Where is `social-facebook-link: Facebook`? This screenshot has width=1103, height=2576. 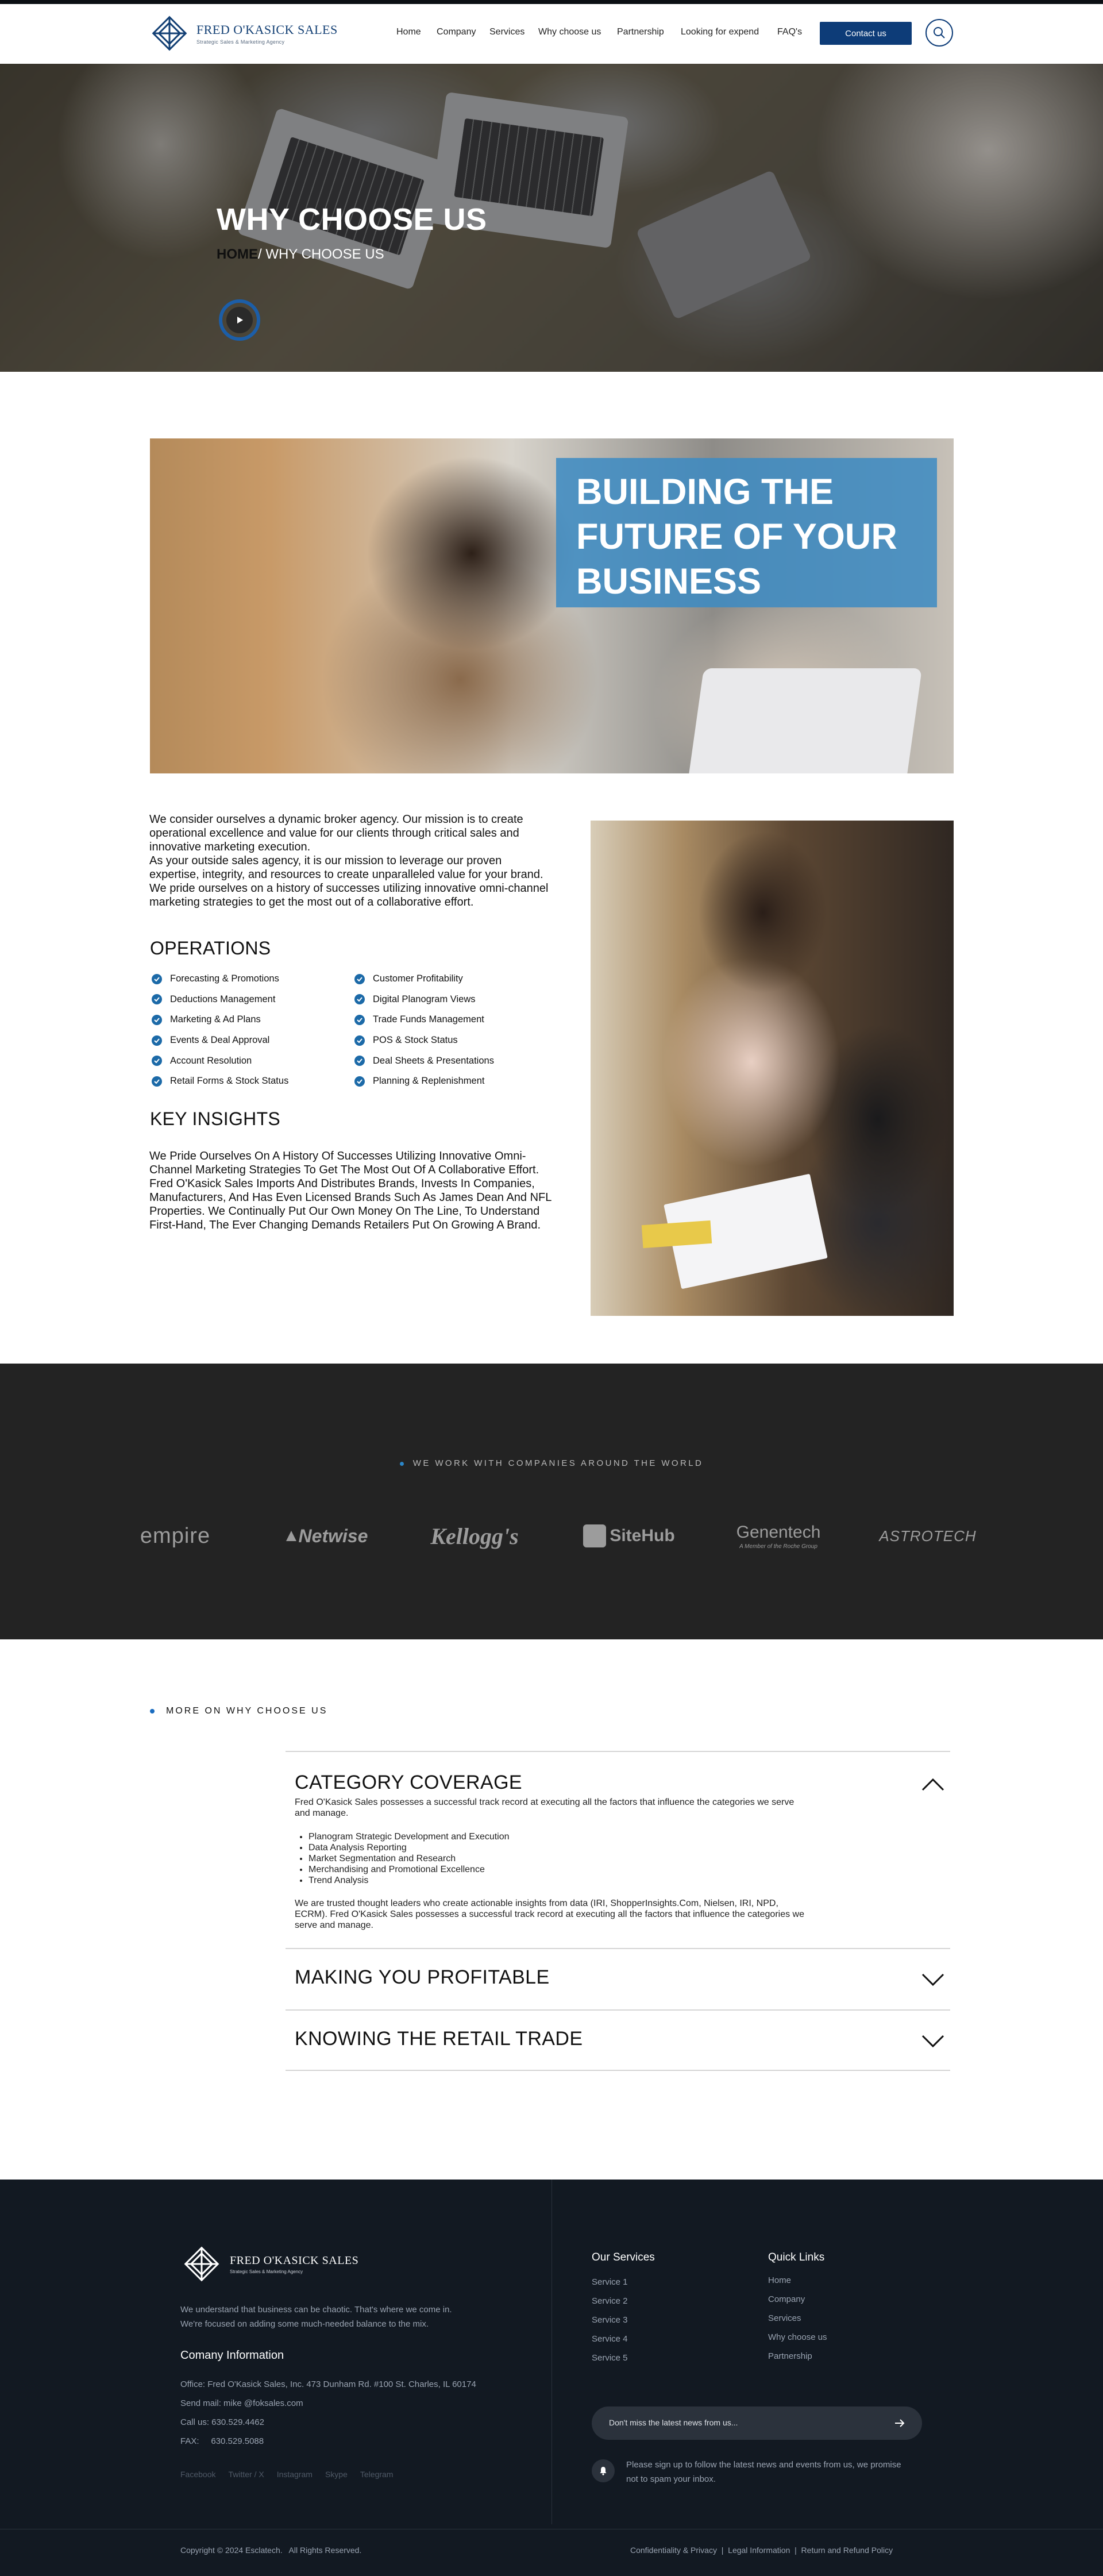
social-facebook-link: Facebook is located at coordinates (197, 2474).